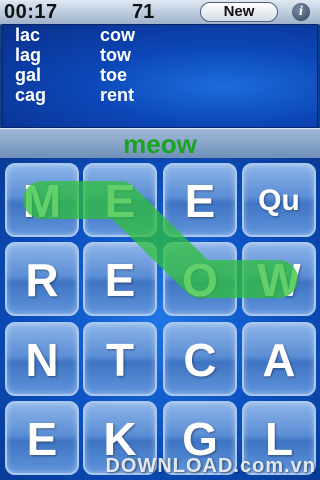  Describe the element at coordinates (160, 12) in the screenshot. I see `status-bar: 00:17 71 New i` at that location.